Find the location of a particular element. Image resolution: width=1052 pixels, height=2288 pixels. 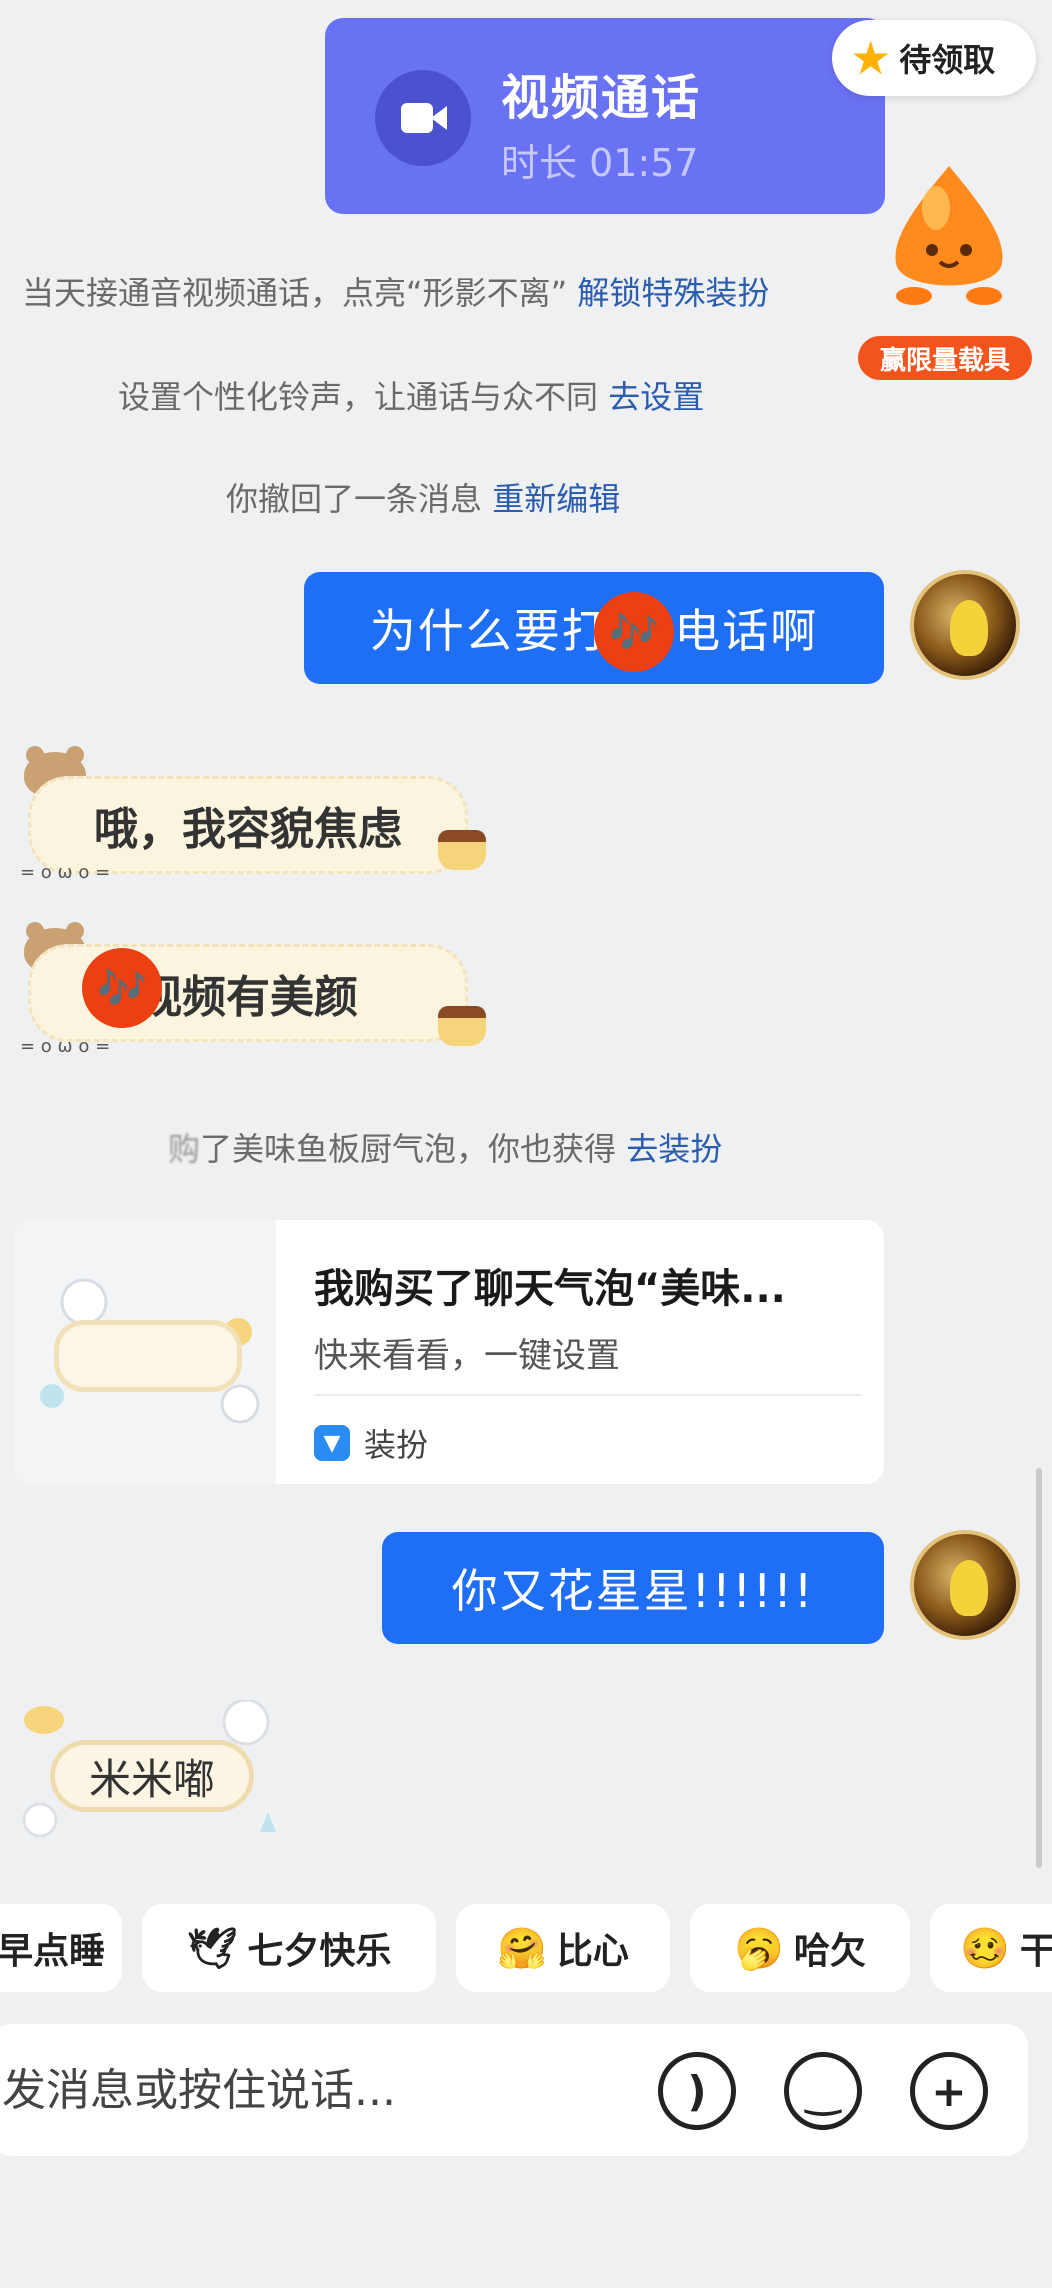

call-duration: 时长 01:57 is located at coordinates (600, 163).